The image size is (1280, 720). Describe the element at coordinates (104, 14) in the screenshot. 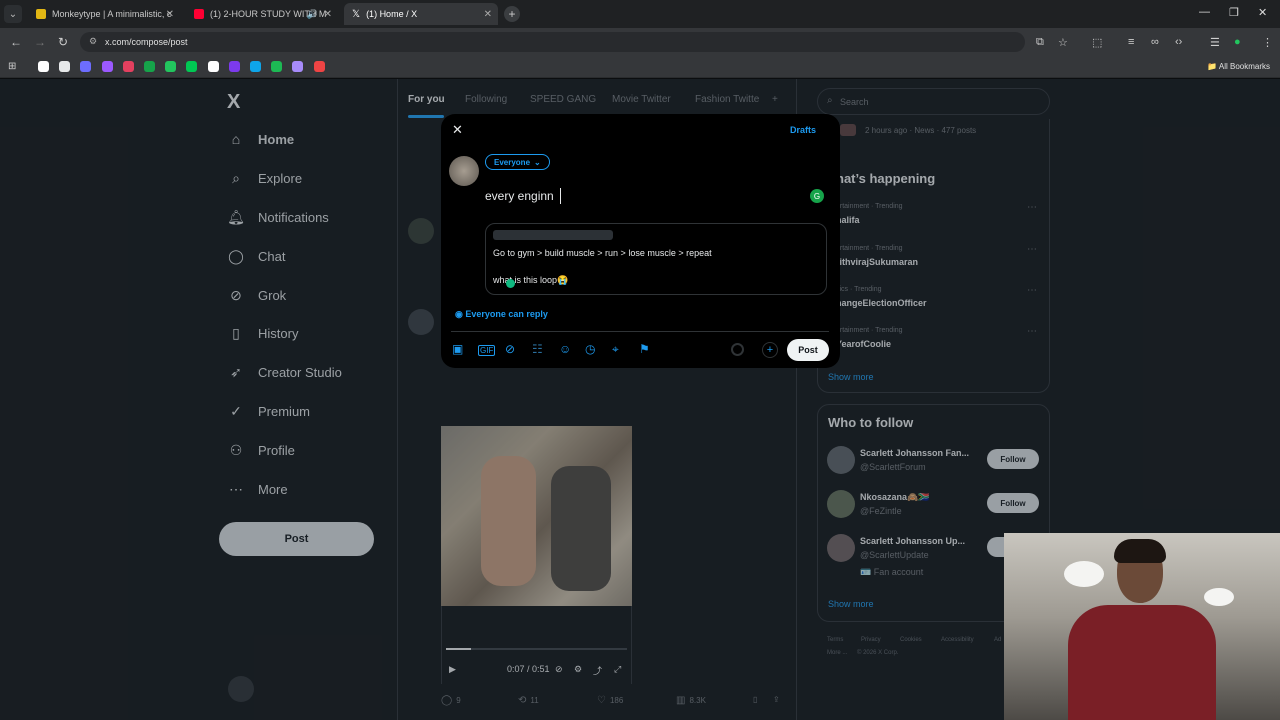

I see `browser-tab-monkeytype: Monkeytype | A minimalistic, c ✕` at that location.